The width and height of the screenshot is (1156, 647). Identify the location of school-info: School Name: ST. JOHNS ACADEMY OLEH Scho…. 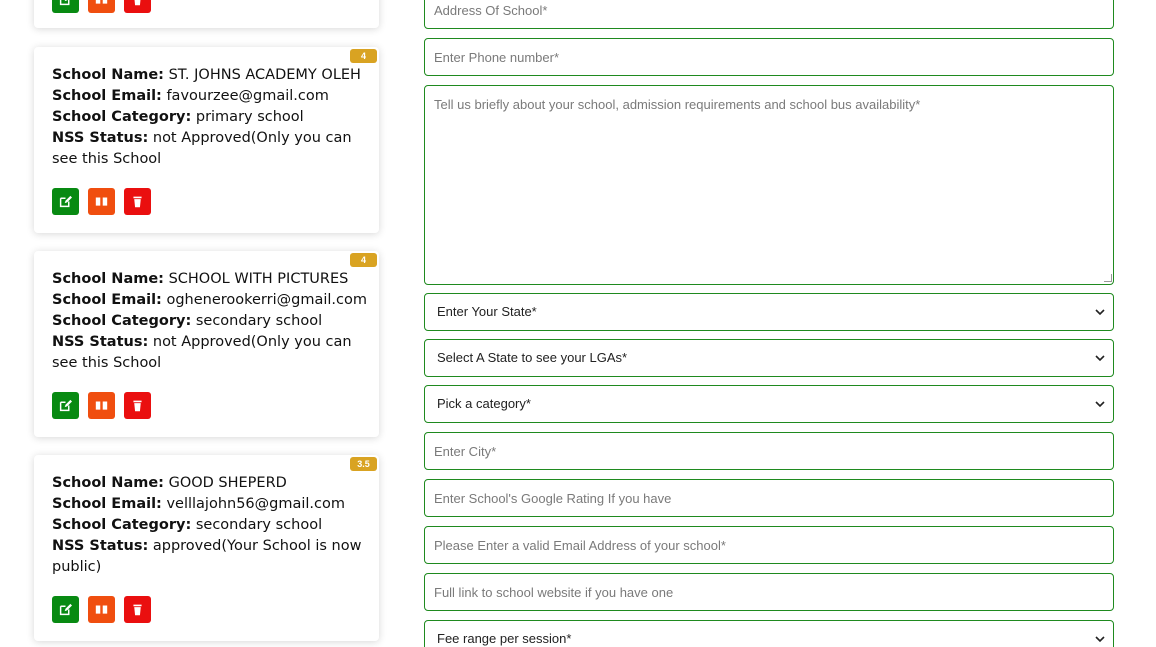
(211, 117).